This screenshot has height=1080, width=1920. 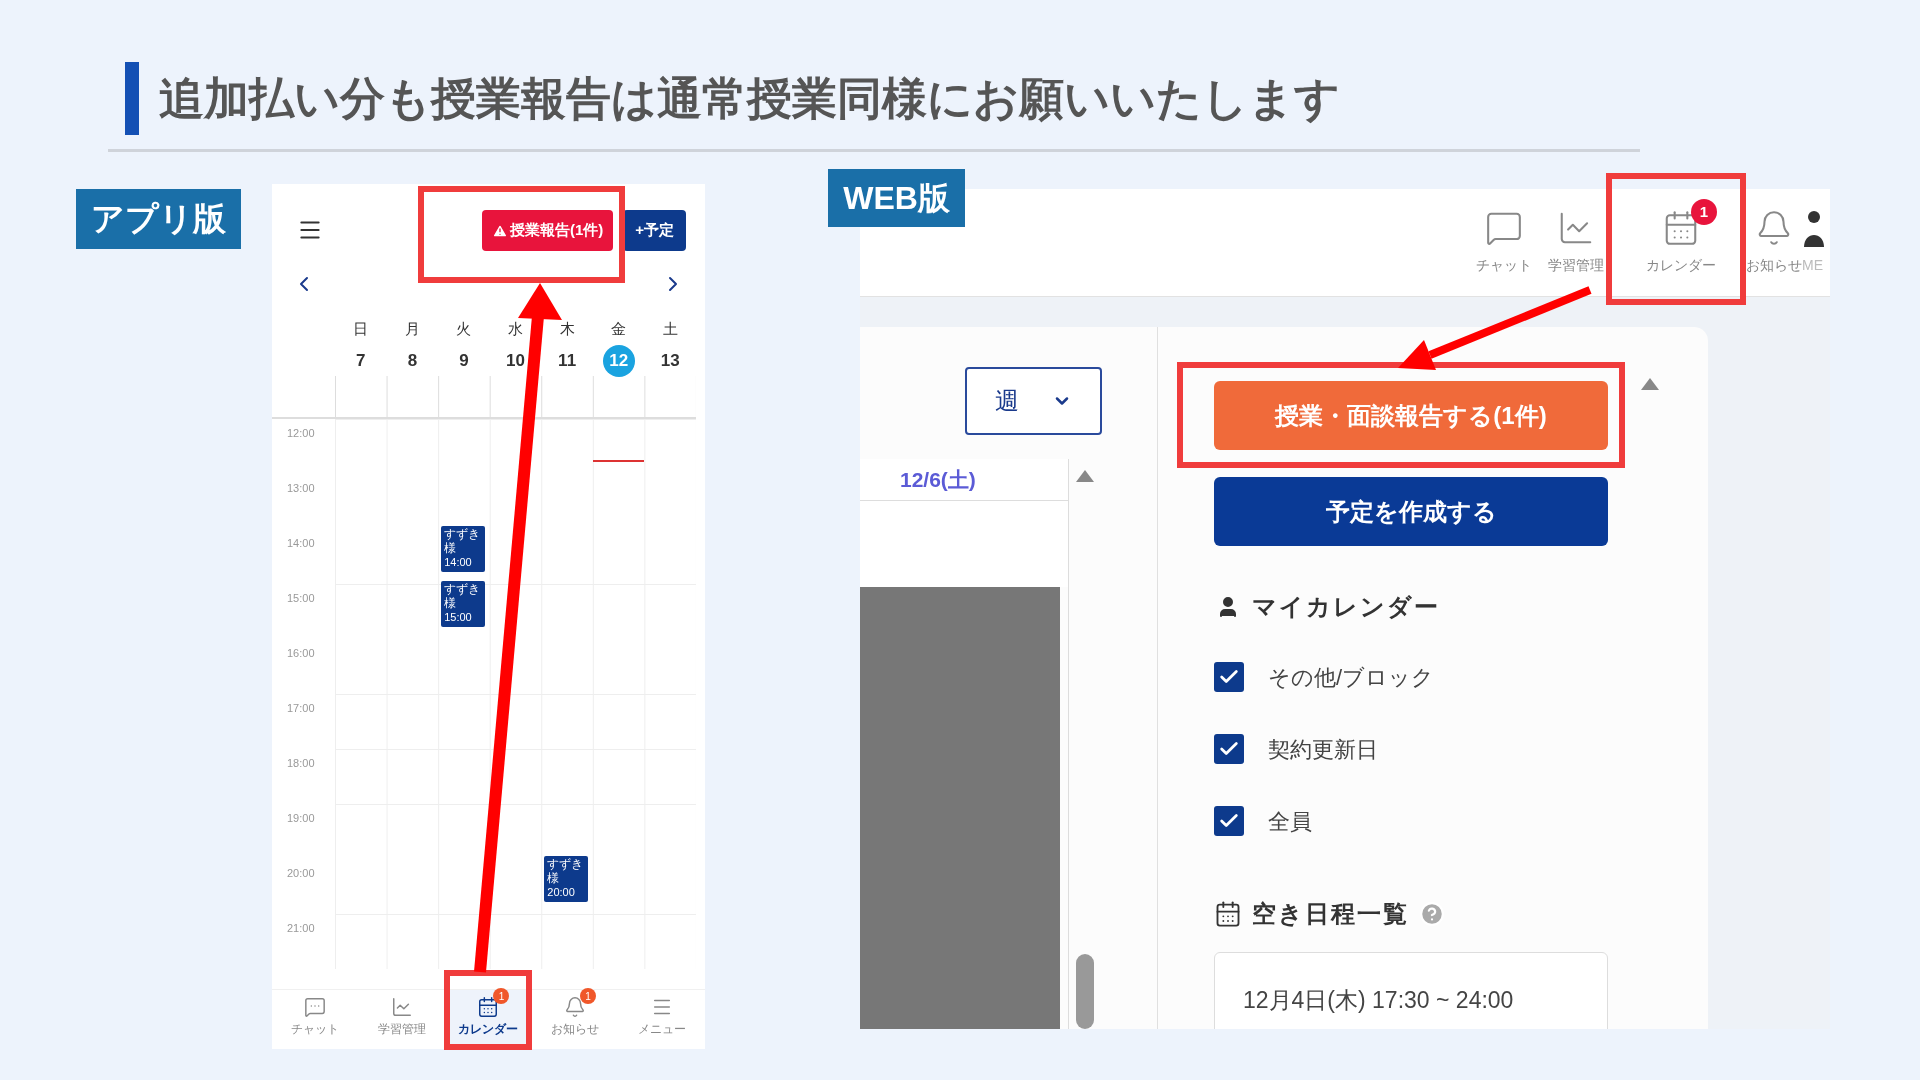 I want to click on event-time: 15:00, so click(x=458, y=617).